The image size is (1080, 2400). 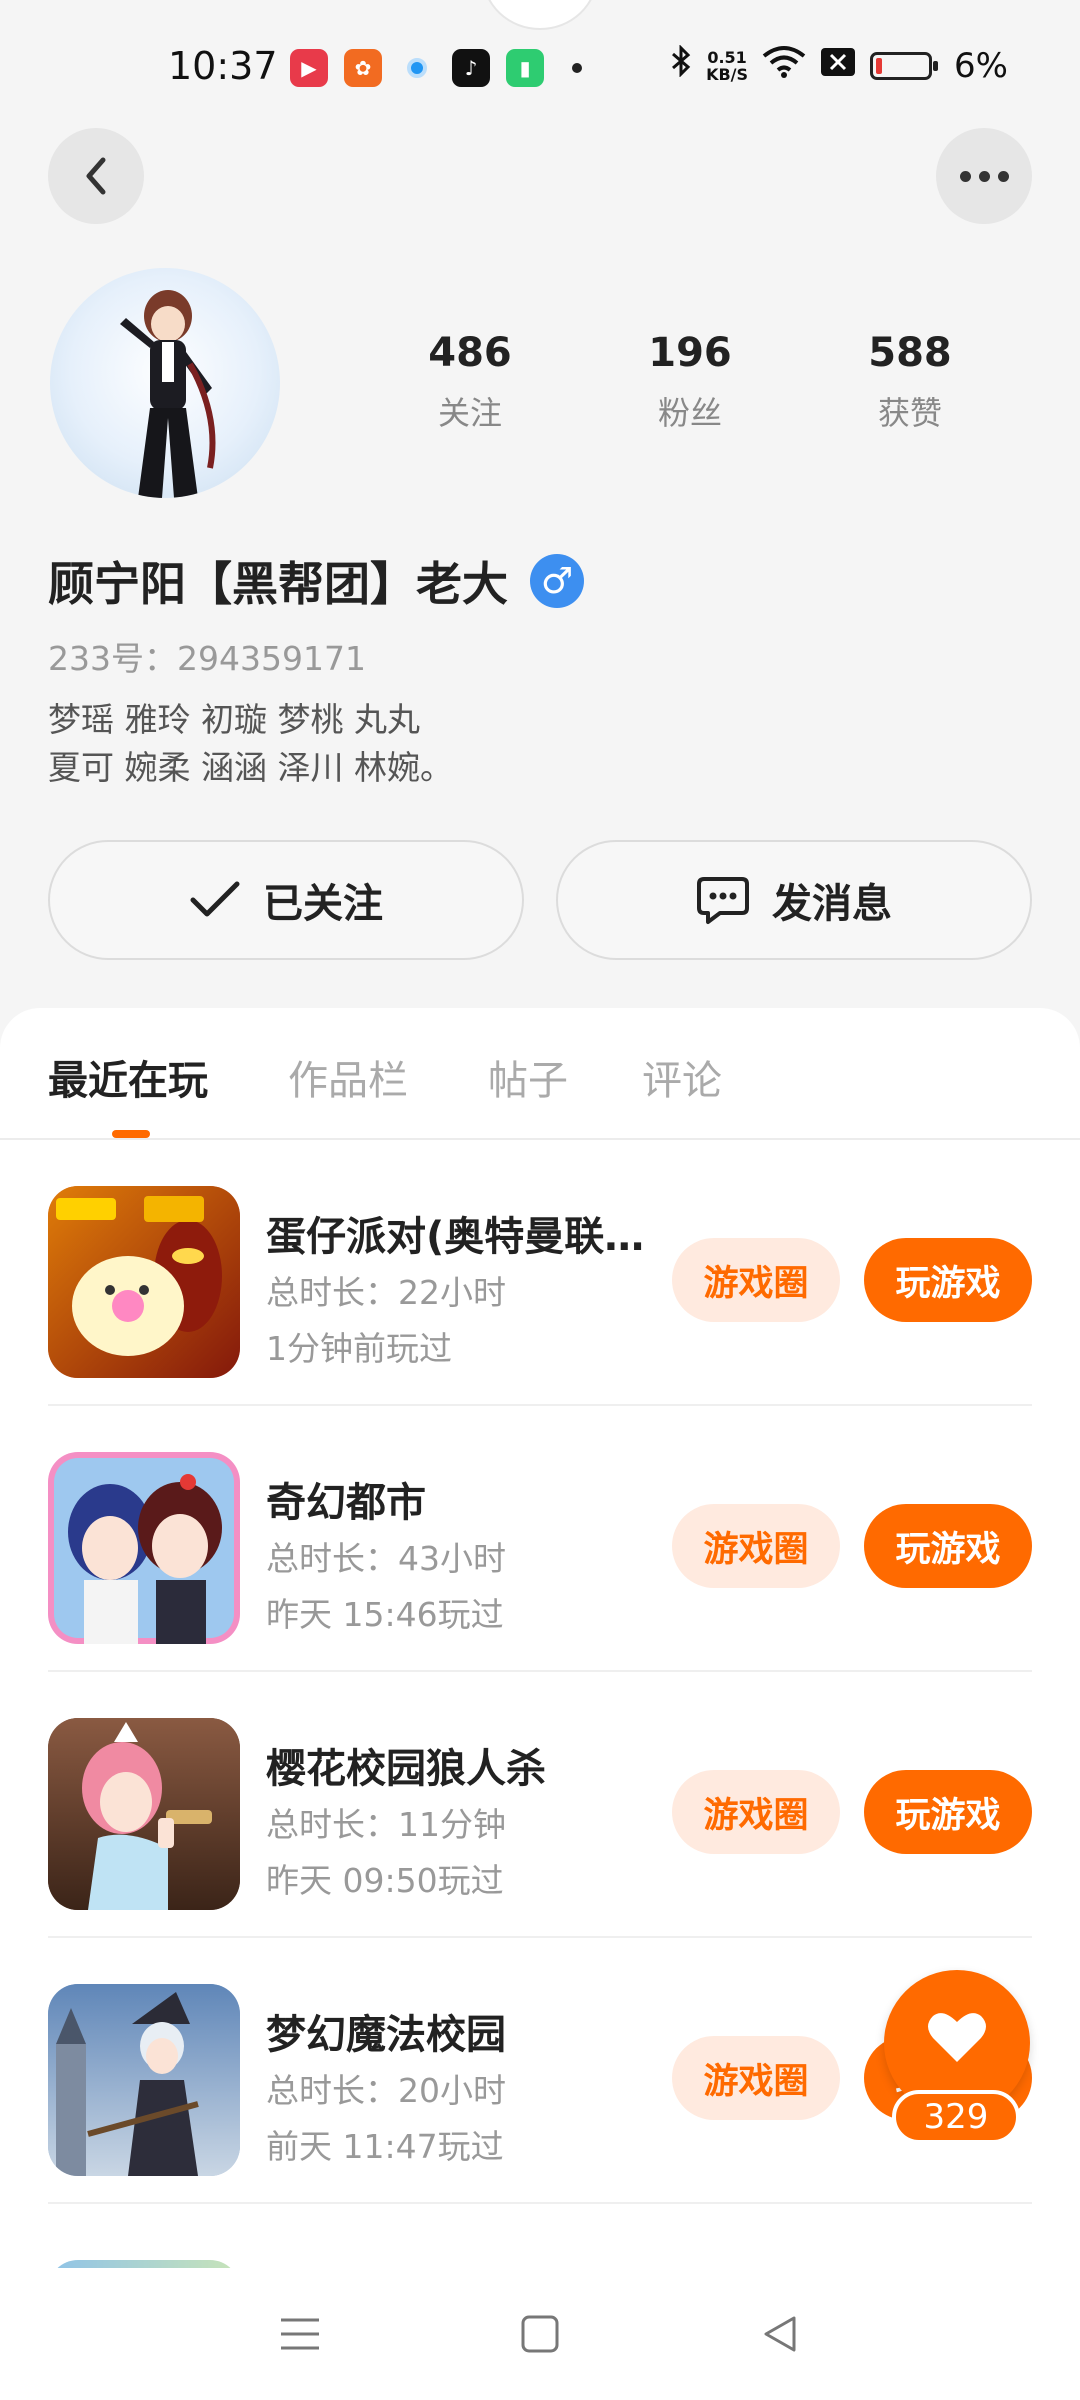 What do you see at coordinates (309, 68) in the screenshot?
I see `video-app-icon: ▶` at bounding box center [309, 68].